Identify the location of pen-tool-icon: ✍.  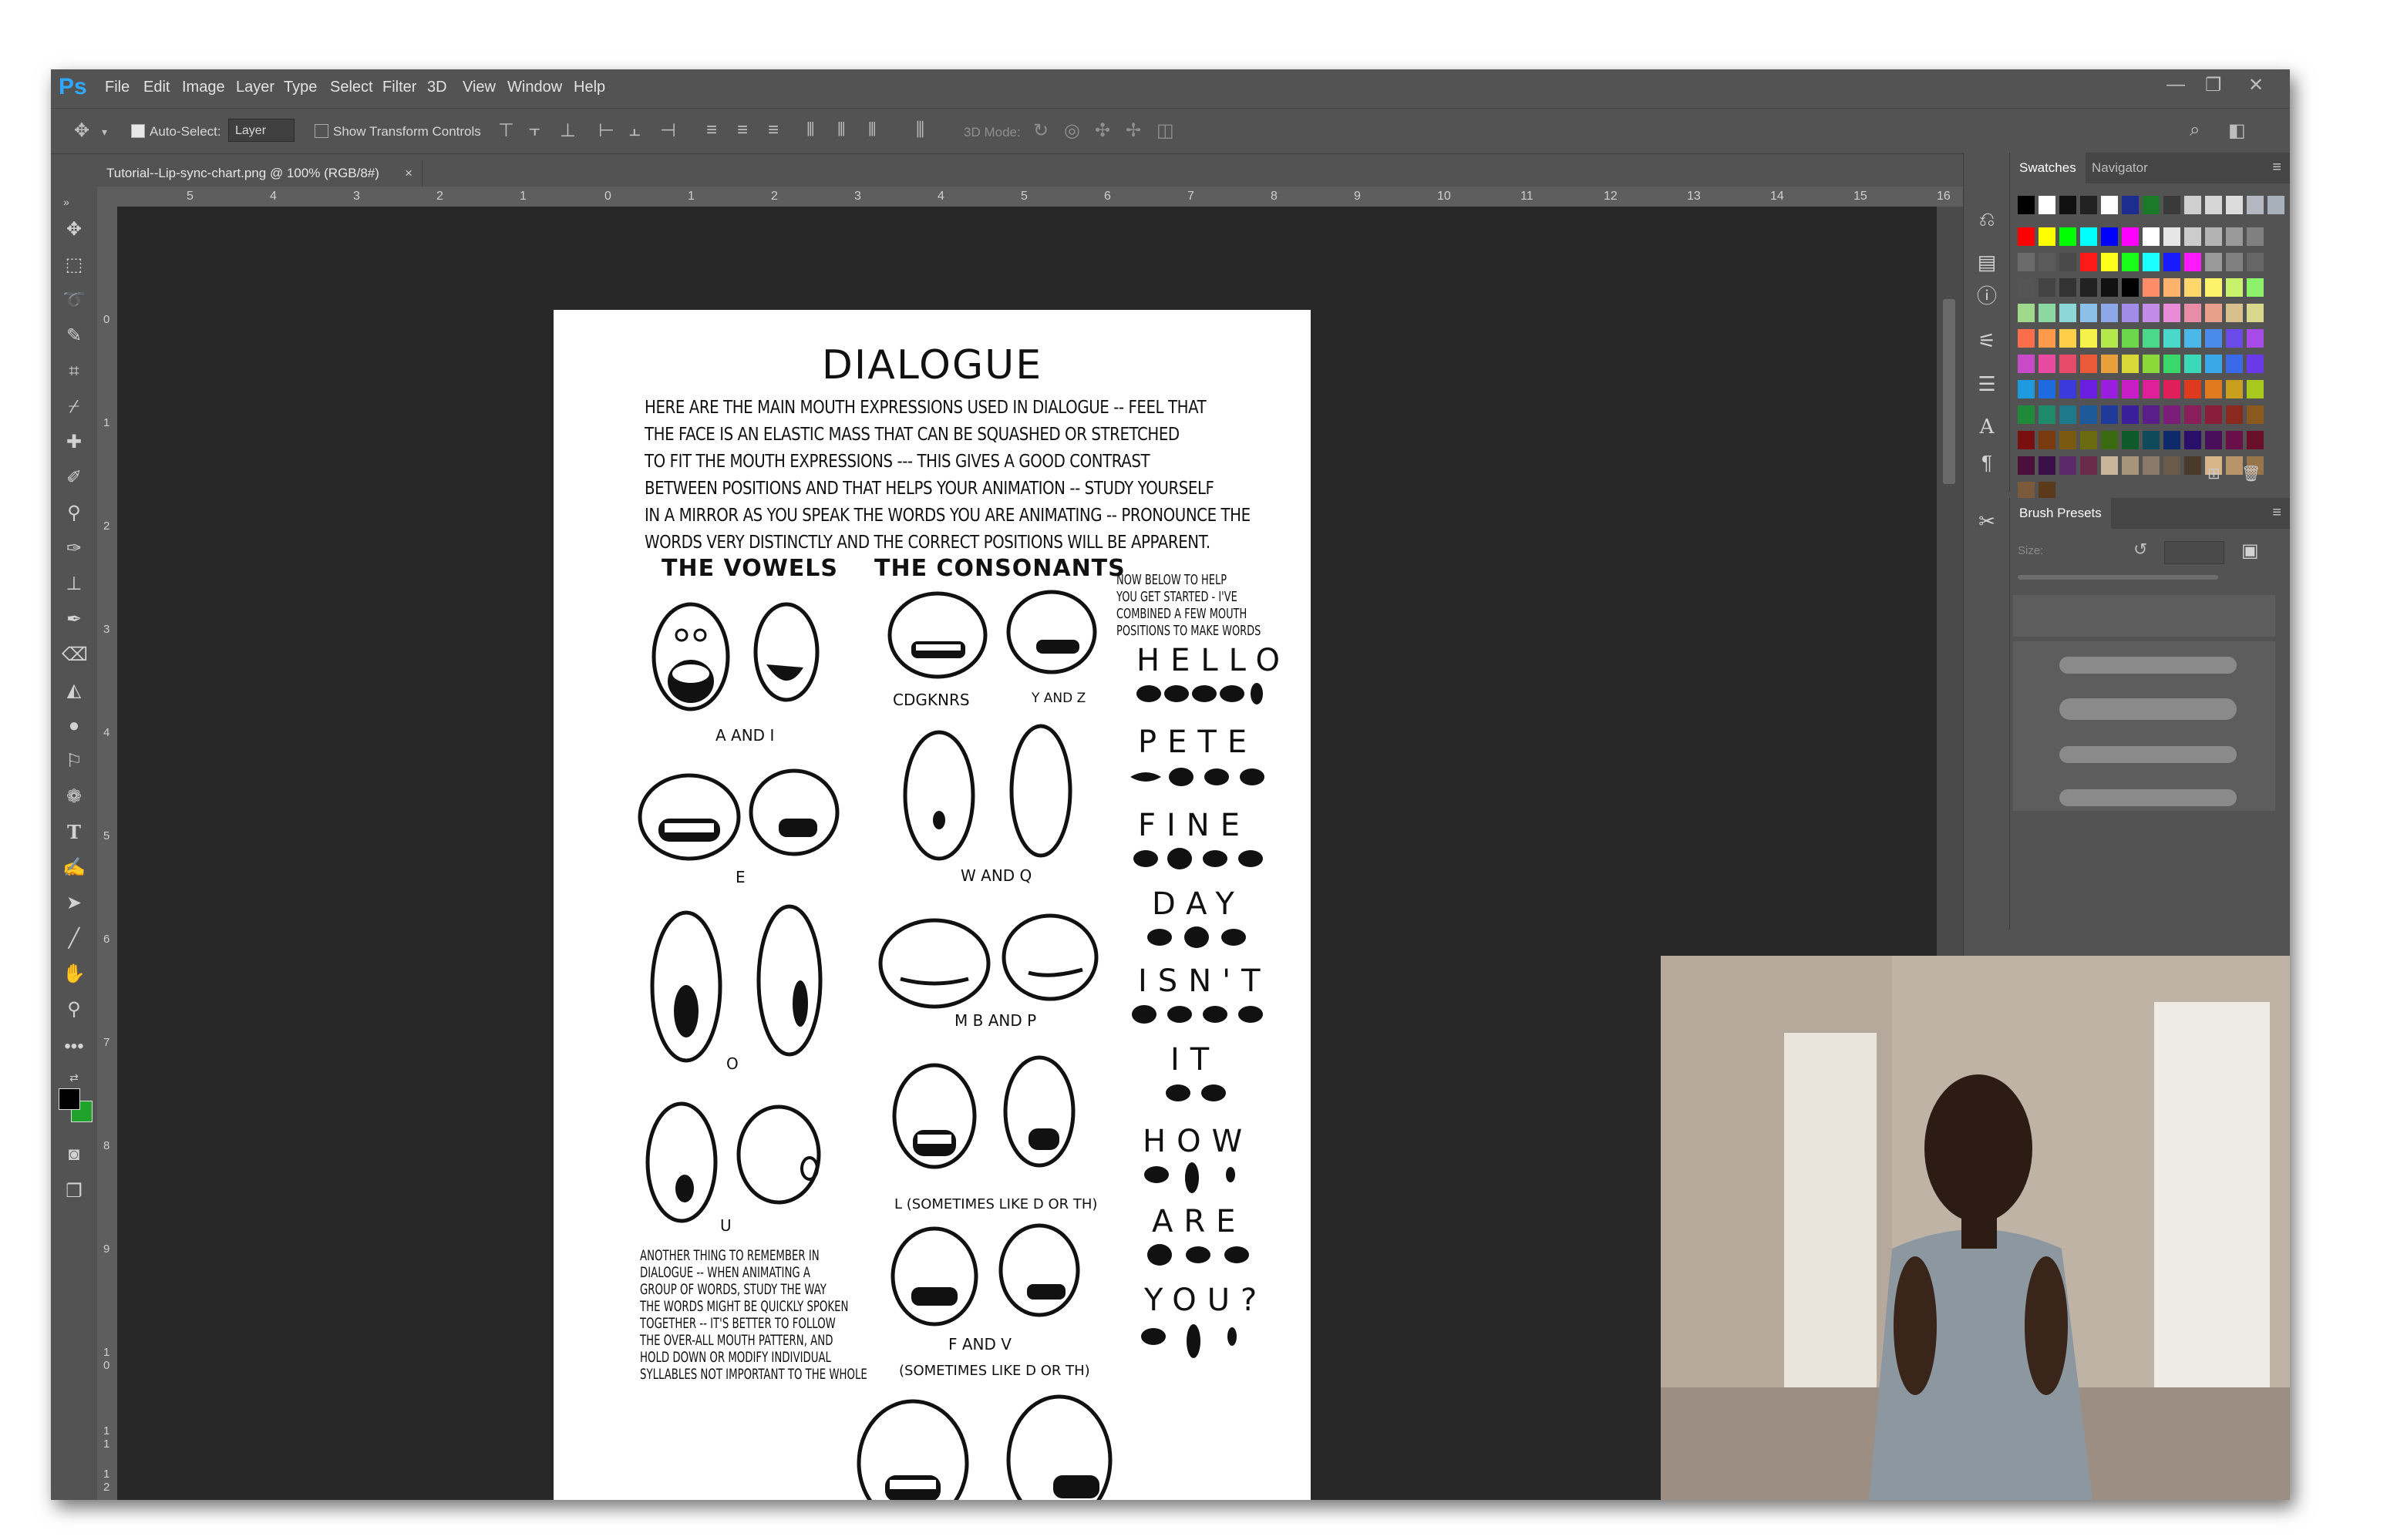
(74, 868).